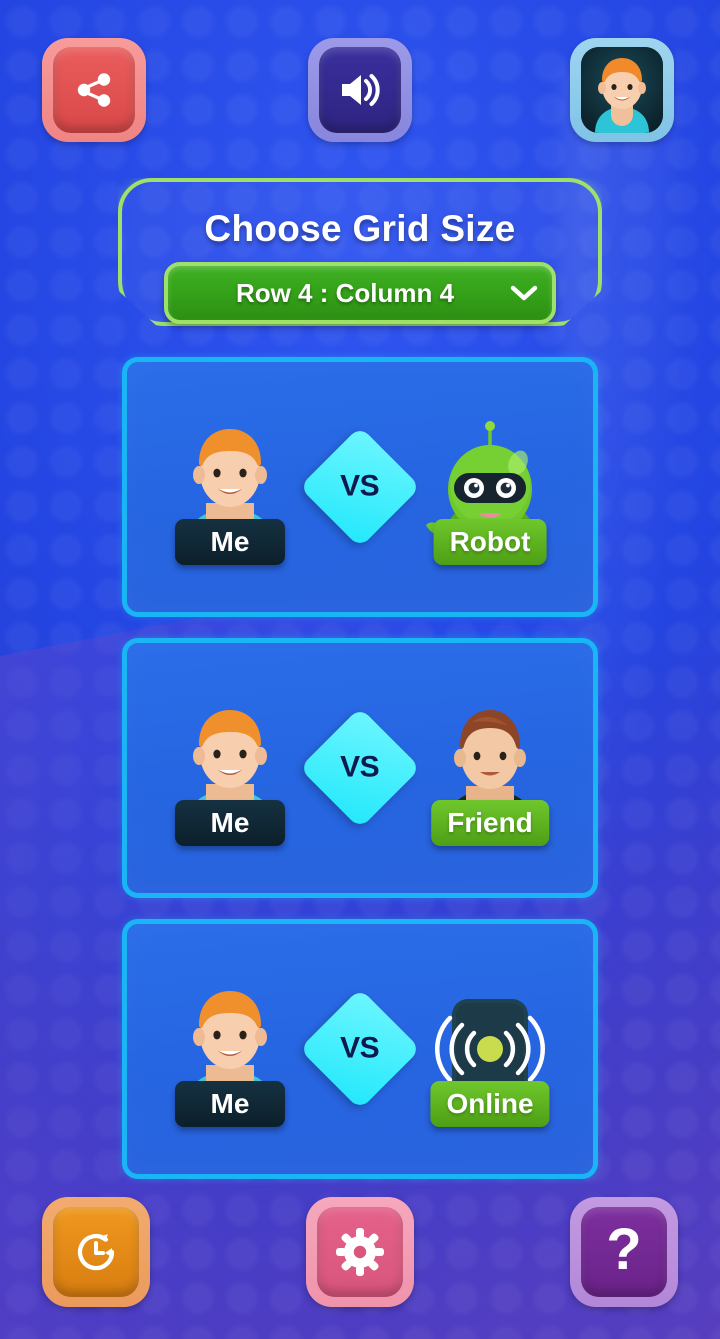 This screenshot has height=1339, width=720. I want to click on avatar-icon, so click(622, 90).